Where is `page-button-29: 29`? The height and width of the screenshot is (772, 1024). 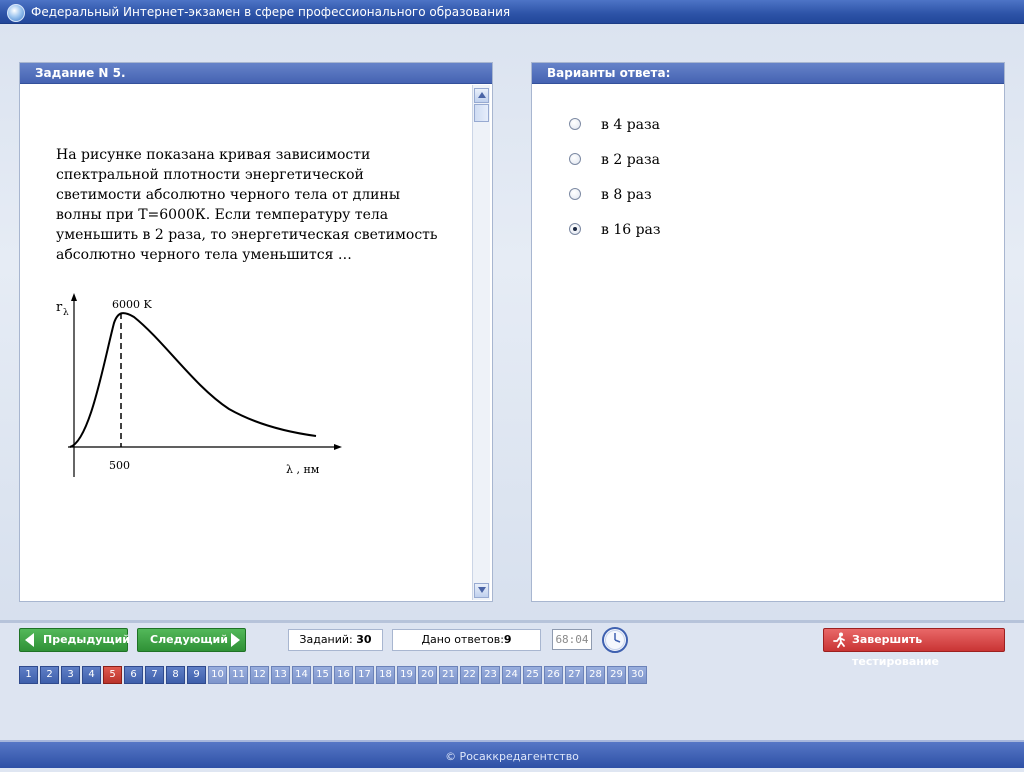
page-button-29: 29 is located at coordinates (616, 675).